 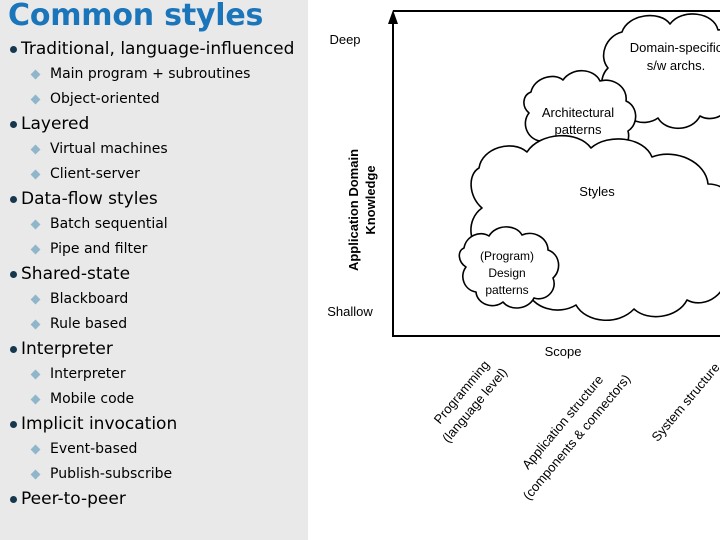 What do you see at coordinates (353, 210) in the screenshot?
I see `y-axis-label-line1: Application Domain` at bounding box center [353, 210].